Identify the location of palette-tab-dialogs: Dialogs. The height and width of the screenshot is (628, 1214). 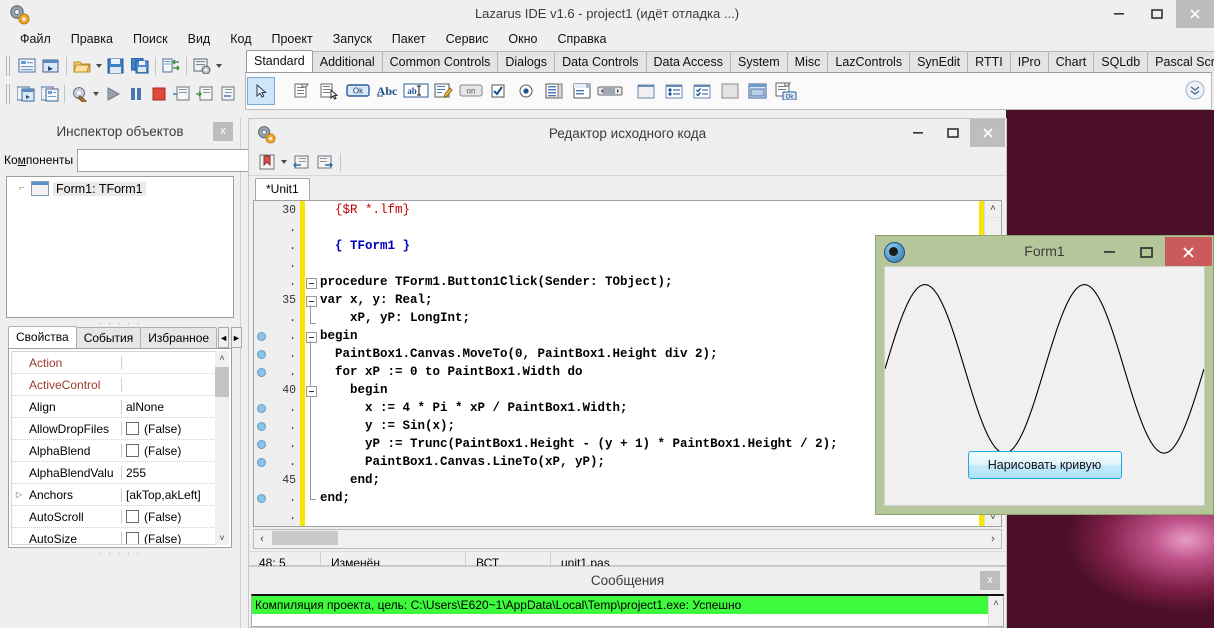
(526, 61).